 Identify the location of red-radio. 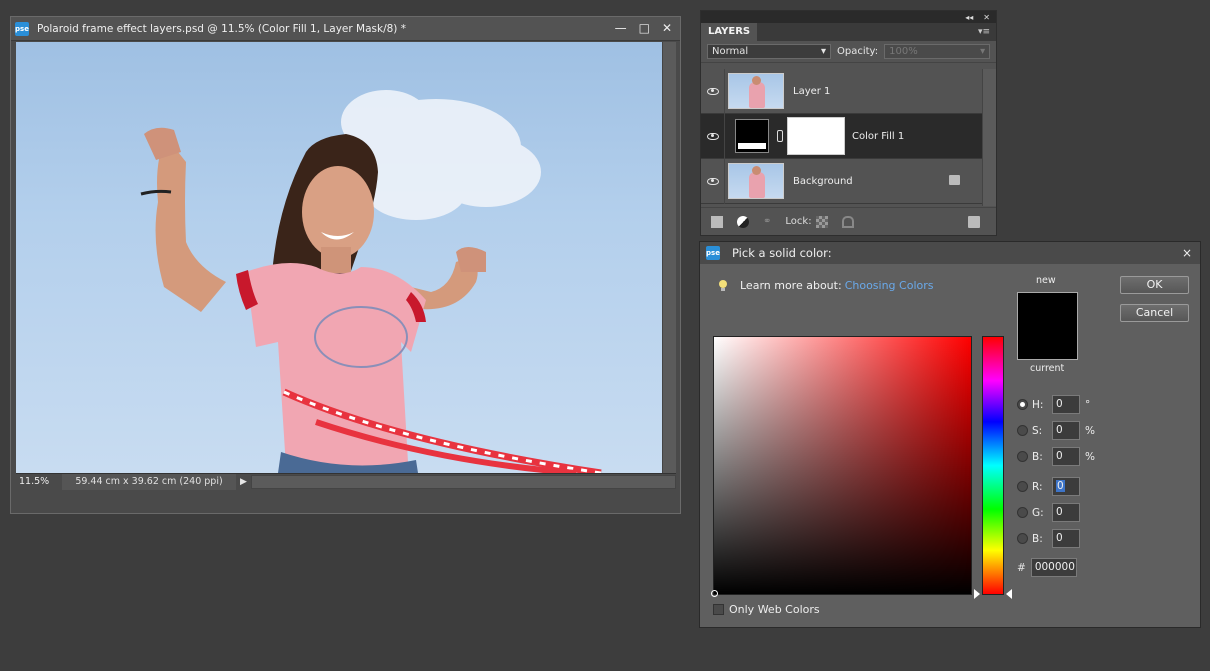
(1022, 486).